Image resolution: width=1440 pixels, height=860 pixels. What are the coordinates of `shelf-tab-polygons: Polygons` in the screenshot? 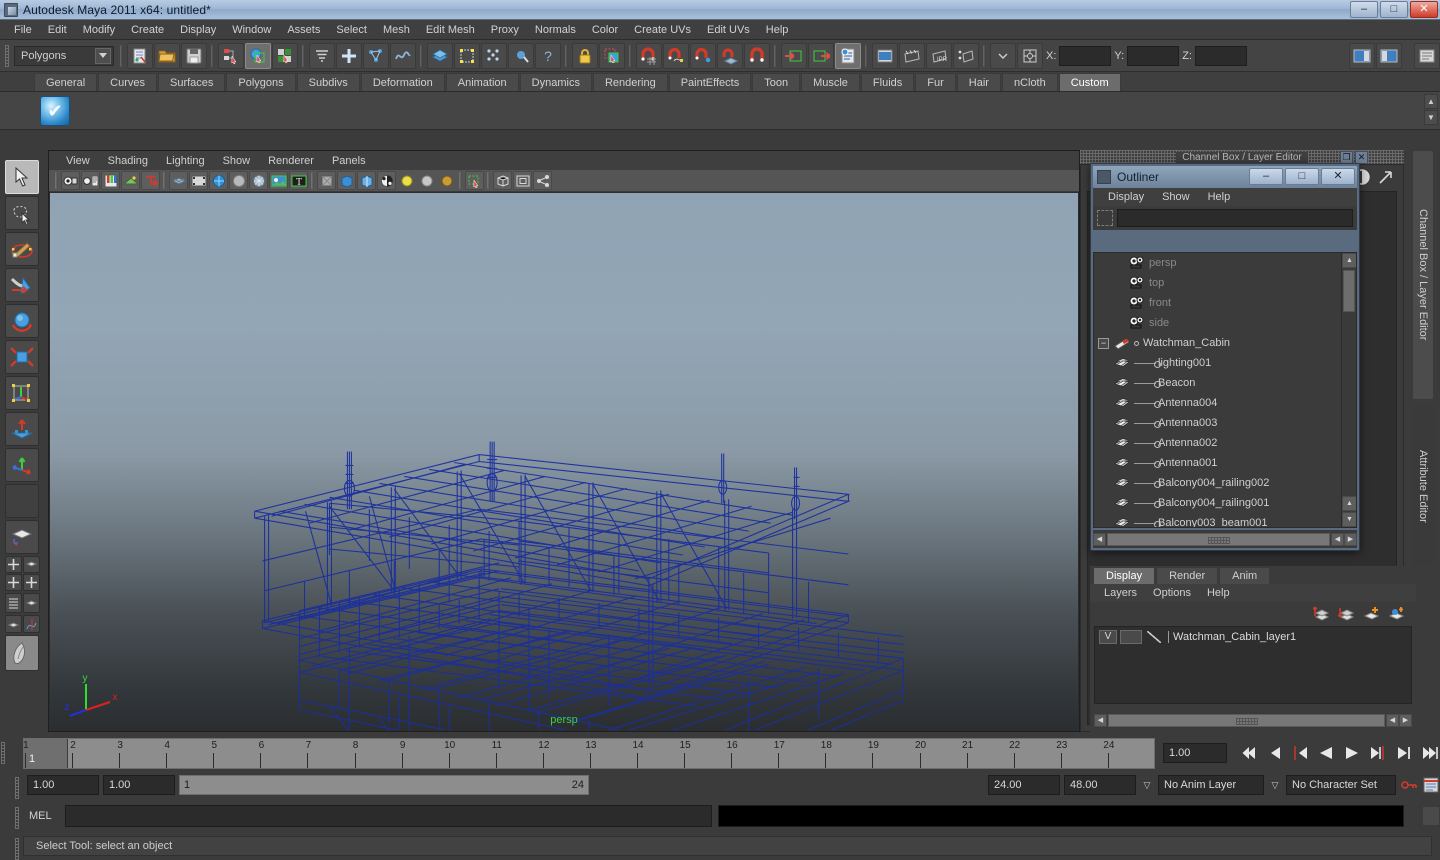 It's located at (261, 82).